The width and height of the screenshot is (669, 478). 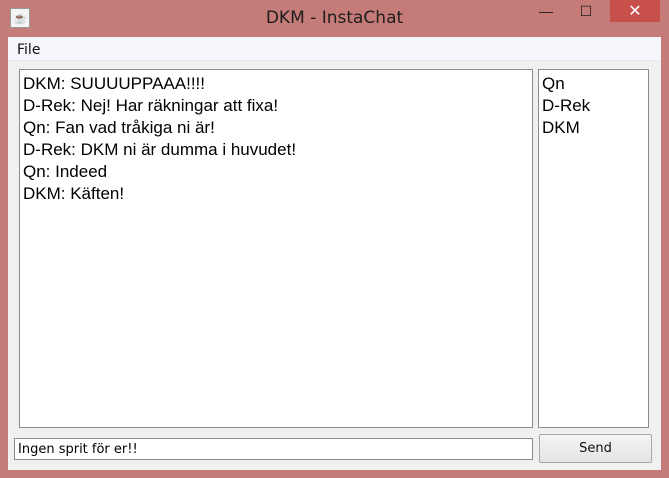 I want to click on user-list-item: D-Rek, so click(x=593, y=106).